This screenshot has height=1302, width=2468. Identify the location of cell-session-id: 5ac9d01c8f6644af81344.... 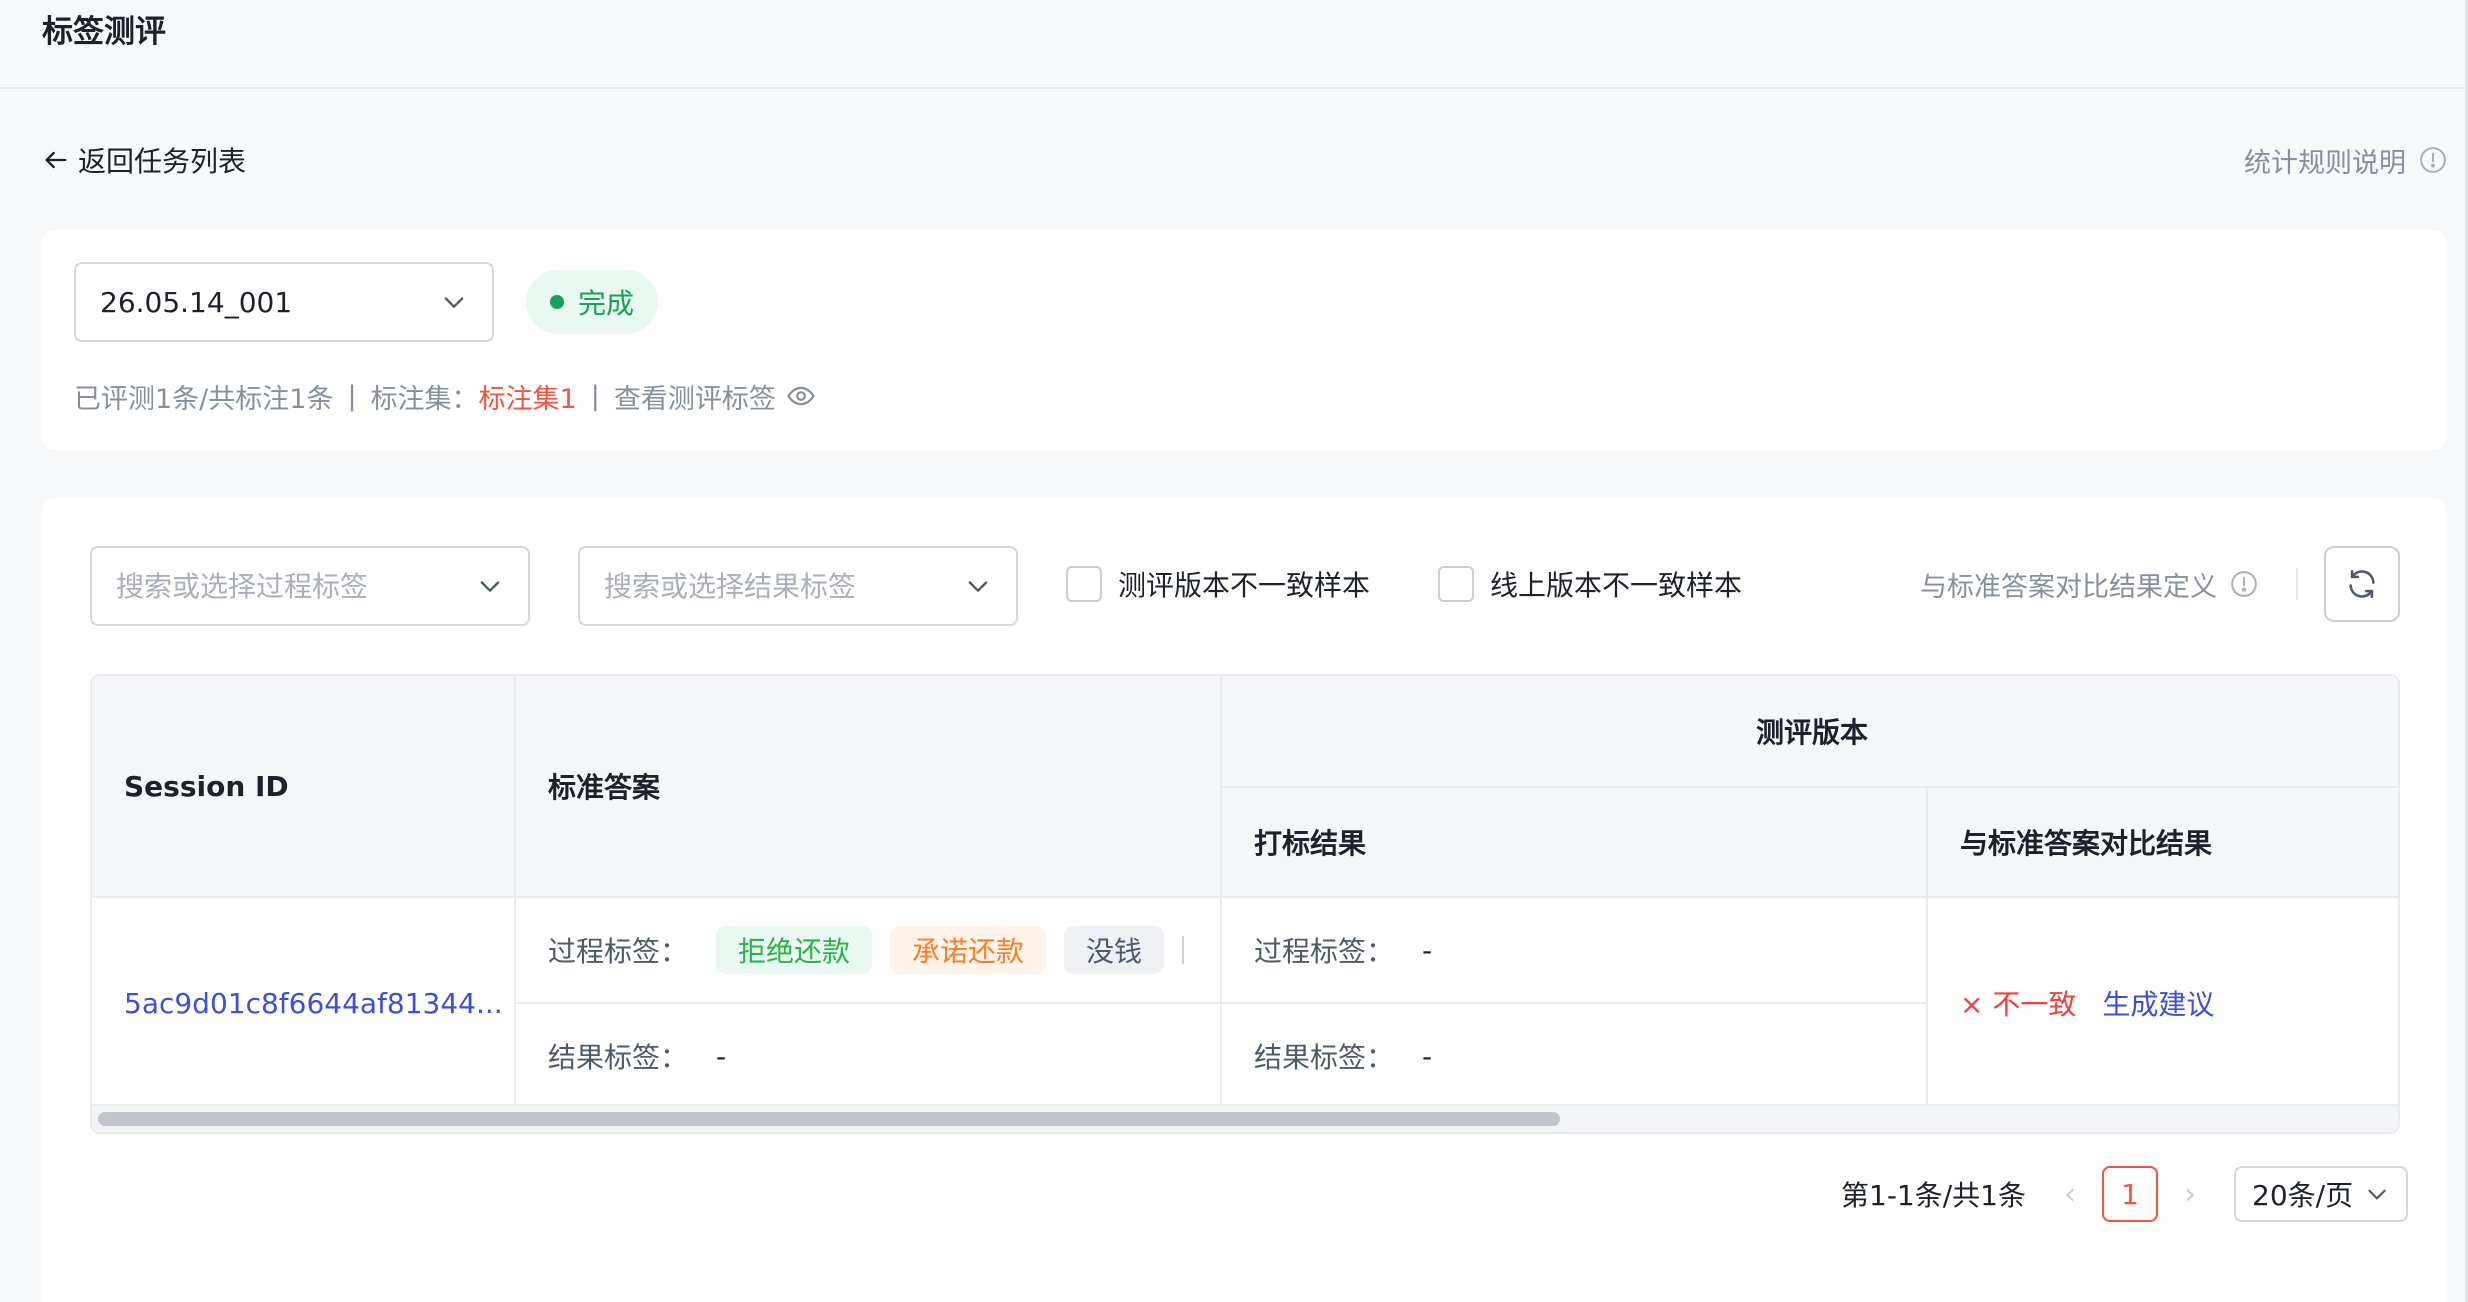
(303, 1002).